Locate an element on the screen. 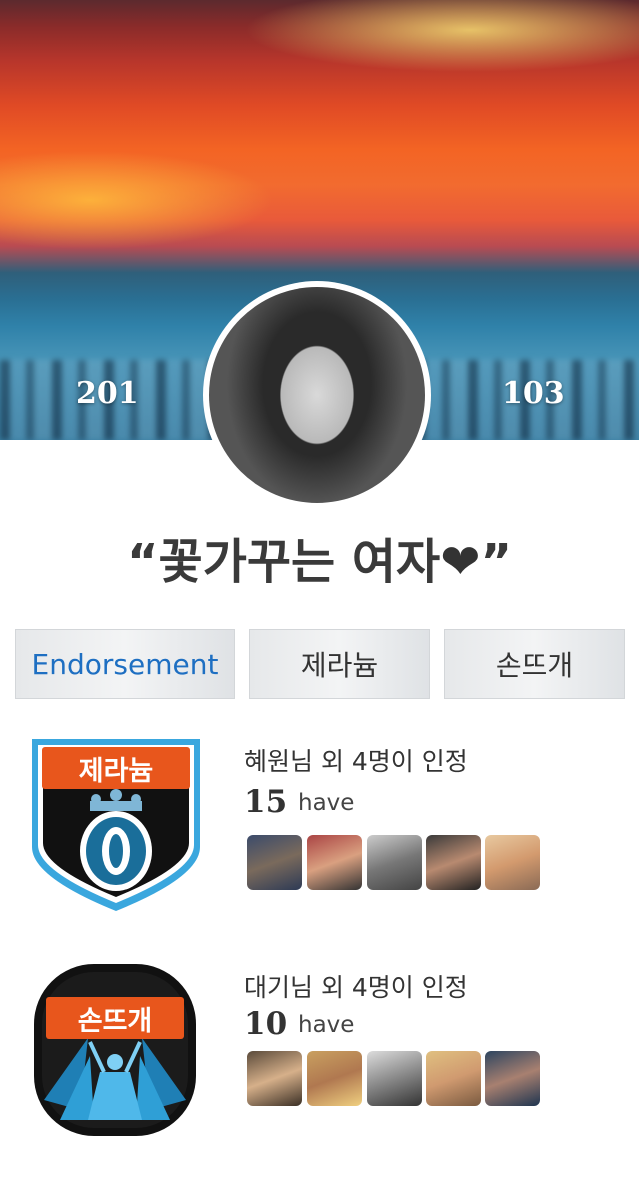 The width and height of the screenshot is (639, 1181). profile-title-close: ” is located at coordinates (496, 562).